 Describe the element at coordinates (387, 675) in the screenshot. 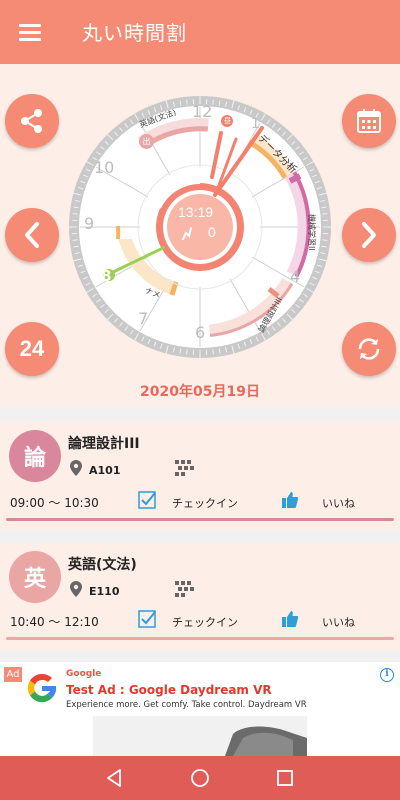

I see `ad-info-icon: i` at that location.